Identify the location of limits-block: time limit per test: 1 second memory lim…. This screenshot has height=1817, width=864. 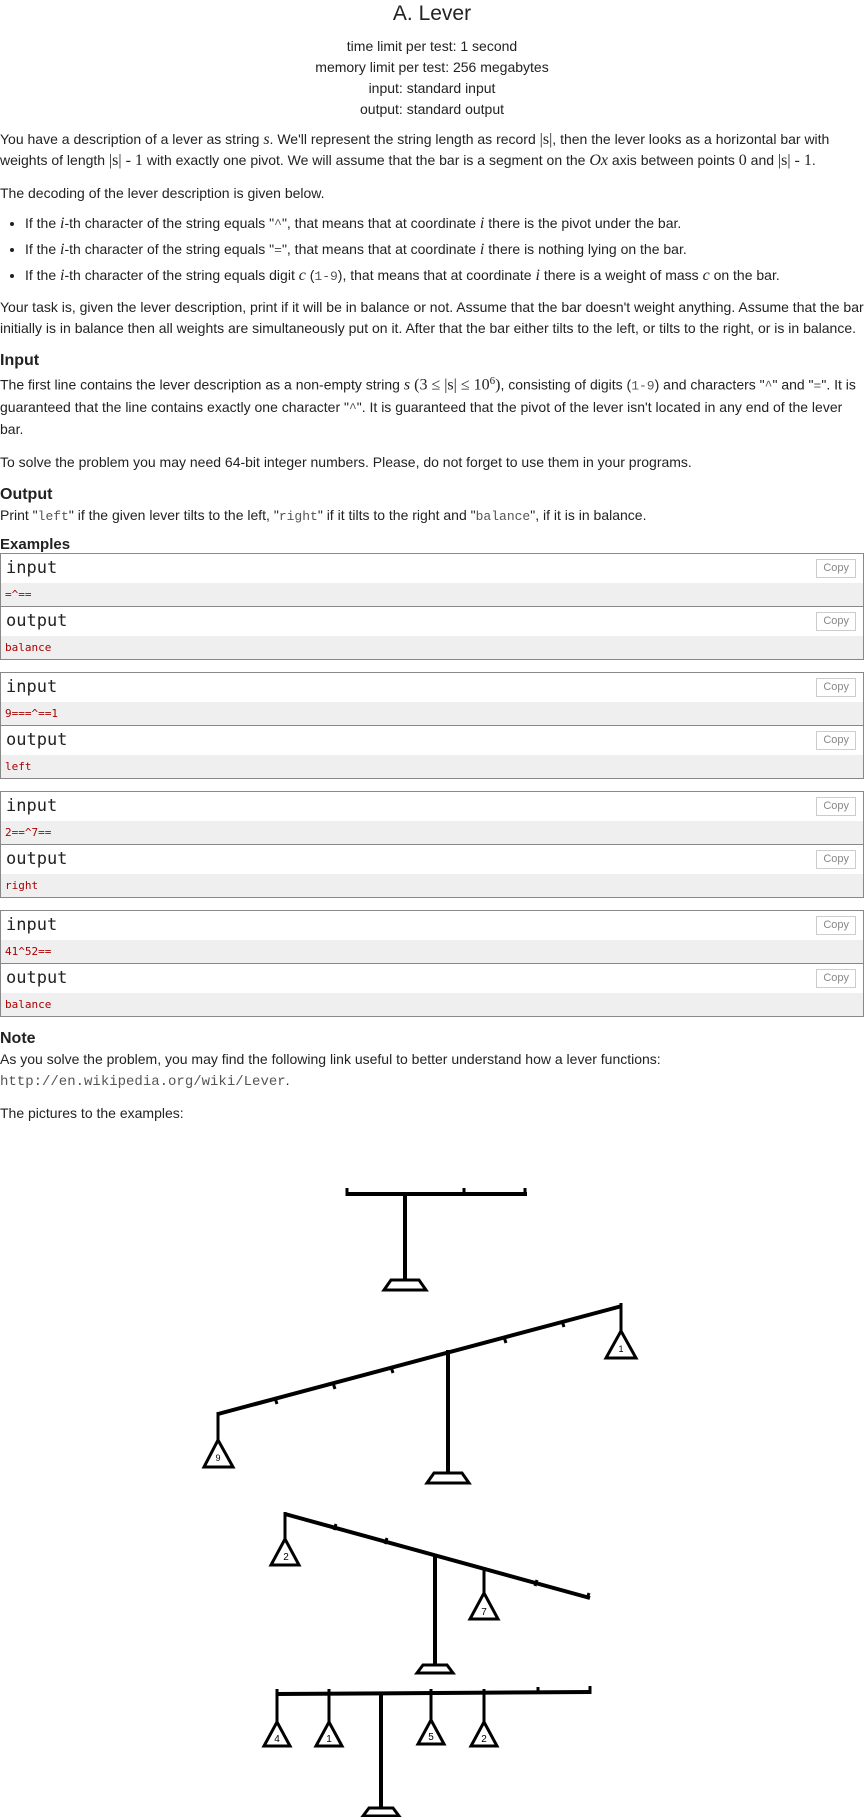
(432, 78).